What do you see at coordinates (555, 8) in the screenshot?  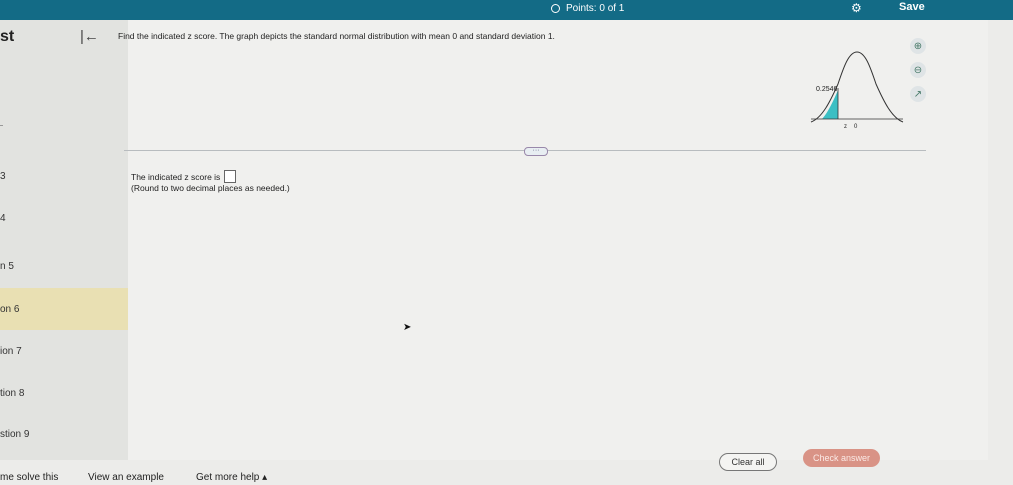 I see `radio-icon` at bounding box center [555, 8].